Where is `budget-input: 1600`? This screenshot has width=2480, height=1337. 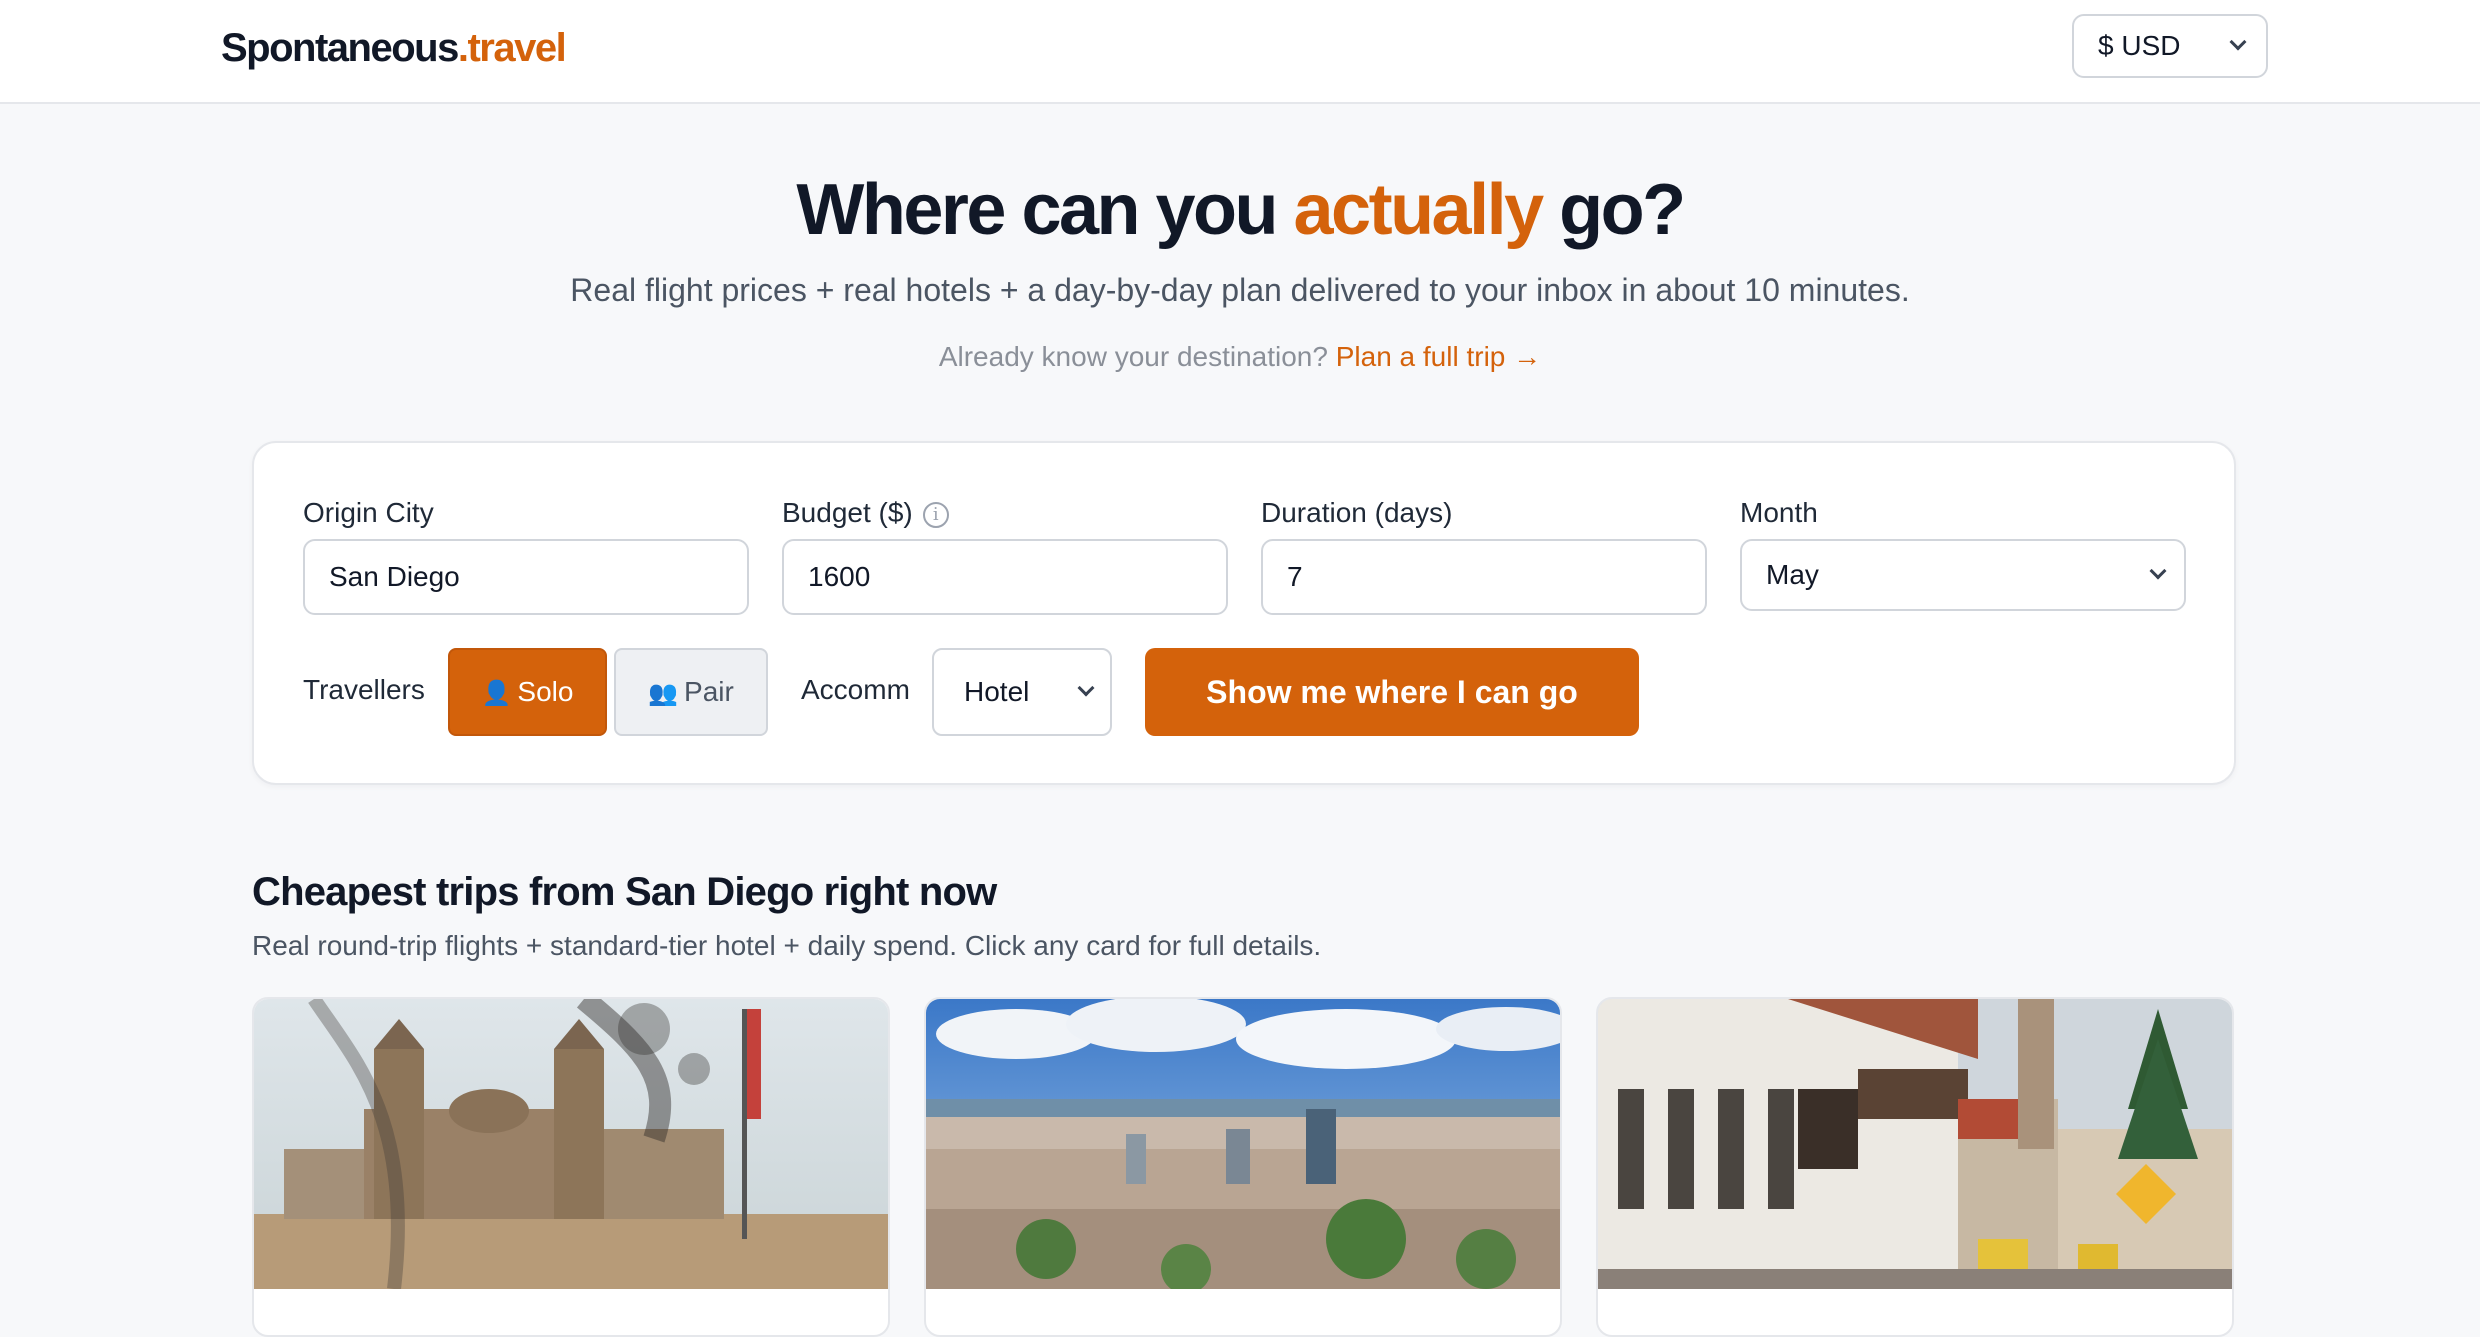 budget-input: 1600 is located at coordinates (1005, 577).